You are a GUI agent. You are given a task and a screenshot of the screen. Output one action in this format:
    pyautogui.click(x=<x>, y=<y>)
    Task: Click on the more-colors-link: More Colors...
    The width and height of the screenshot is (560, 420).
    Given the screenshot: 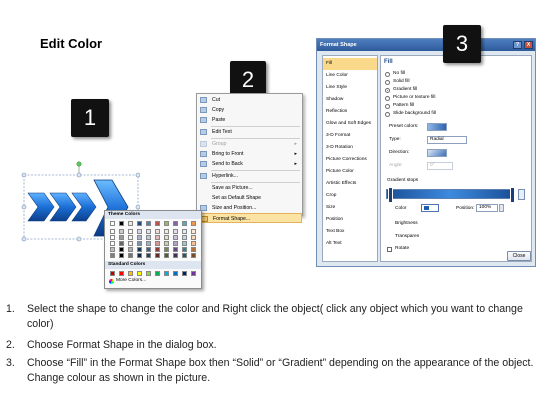 What is the action you would take?
    pyautogui.click(x=131, y=280)
    